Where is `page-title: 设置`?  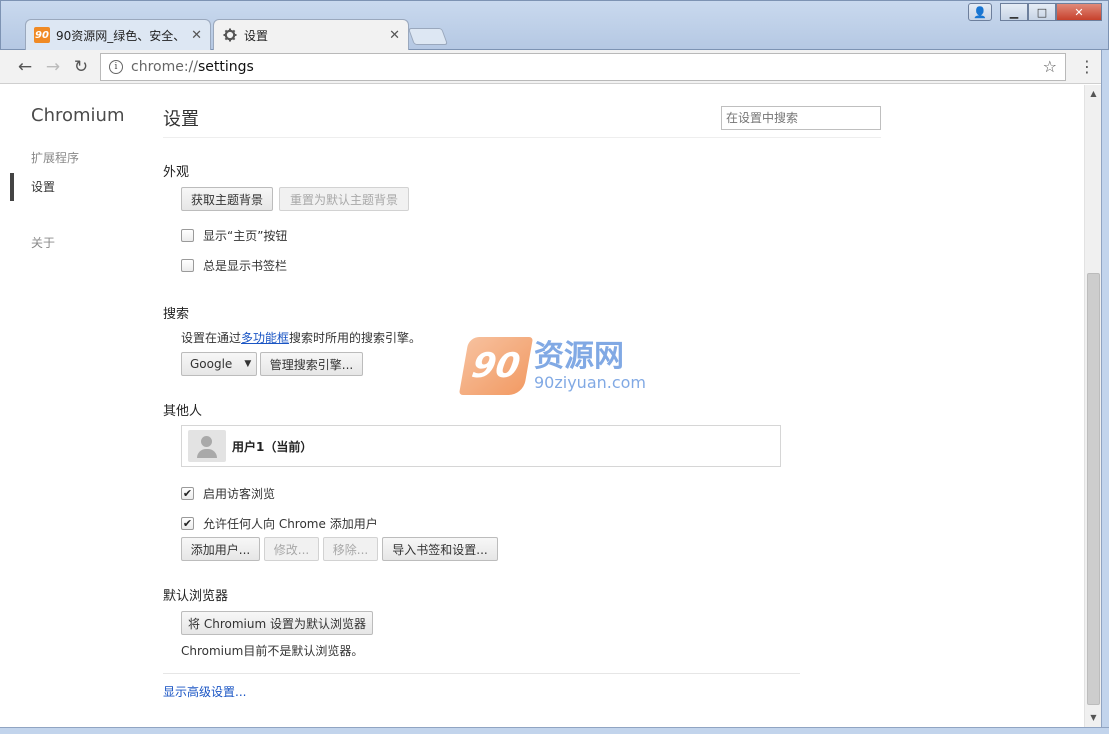 page-title: 设置 is located at coordinates (181, 119).